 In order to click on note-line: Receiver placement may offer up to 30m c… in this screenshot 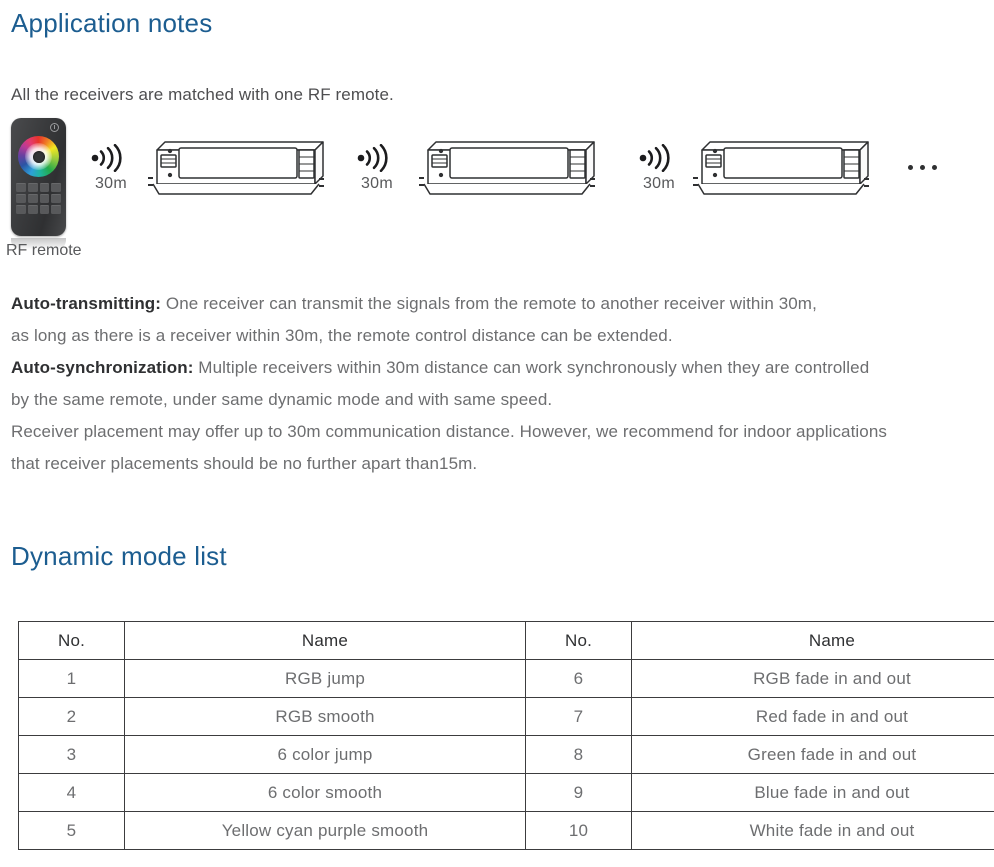, I will do `click(498, 432)`.